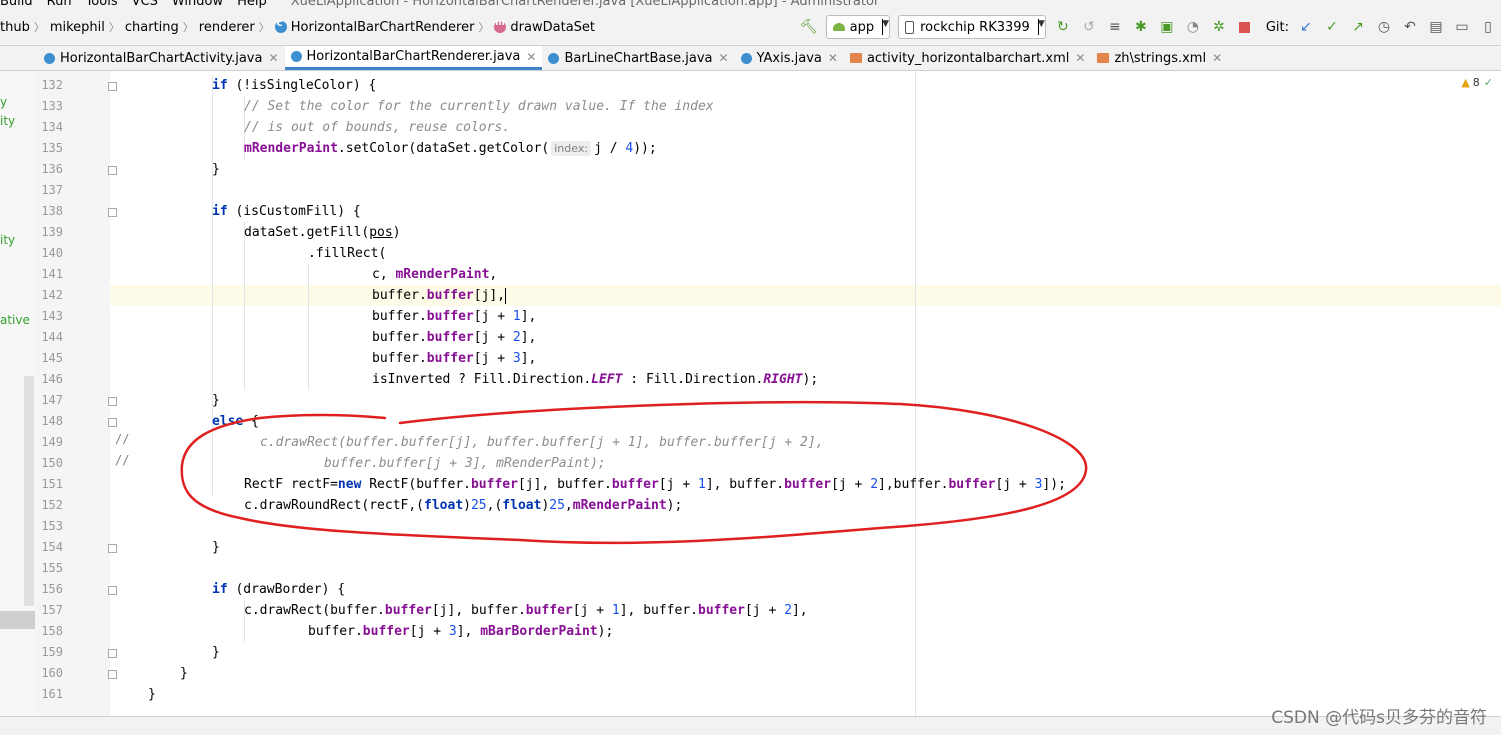  Describe the element at coordinates (52, 127) in the screenshot. I see `line-number: 134` at that location.